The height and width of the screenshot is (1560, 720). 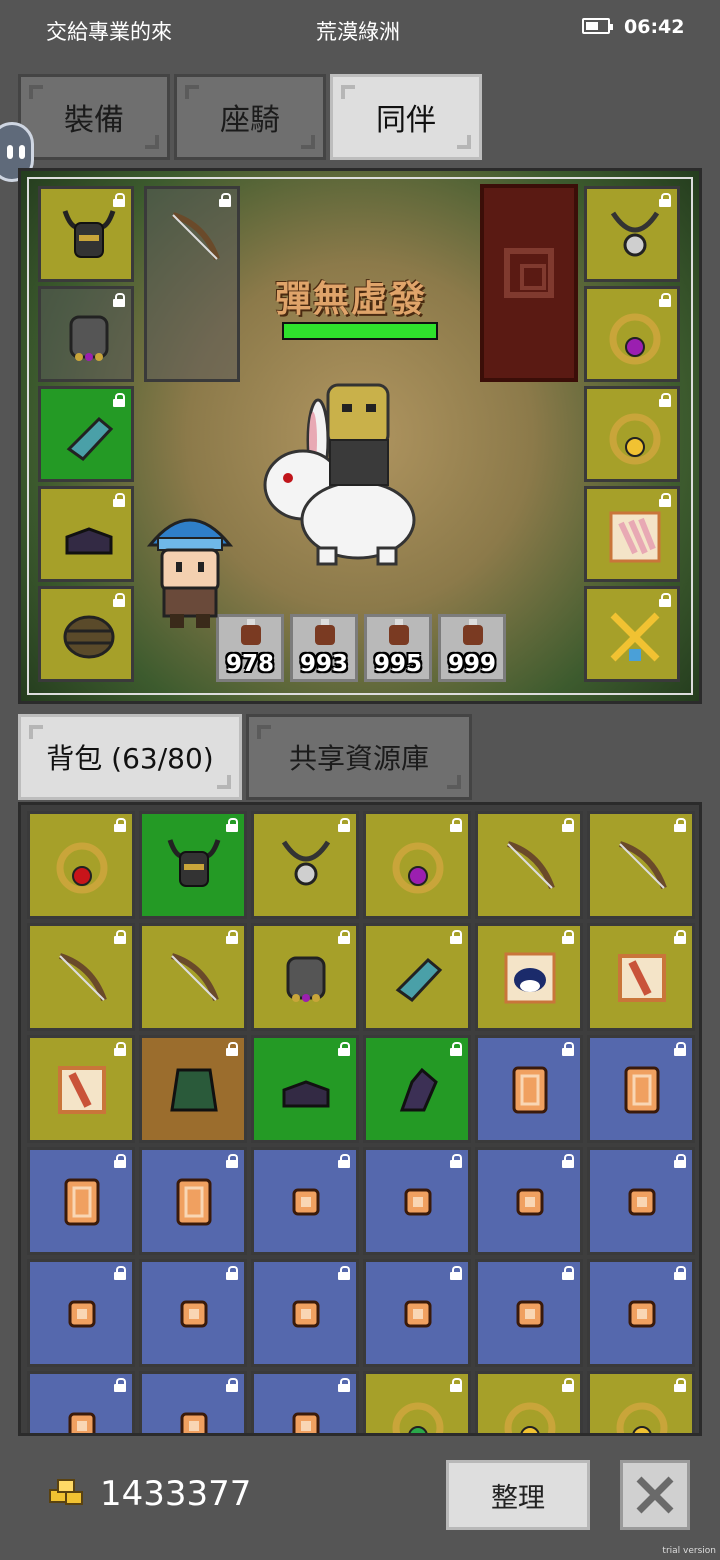 I want to click on potion-slot: 995, so click(x=398, y=648).